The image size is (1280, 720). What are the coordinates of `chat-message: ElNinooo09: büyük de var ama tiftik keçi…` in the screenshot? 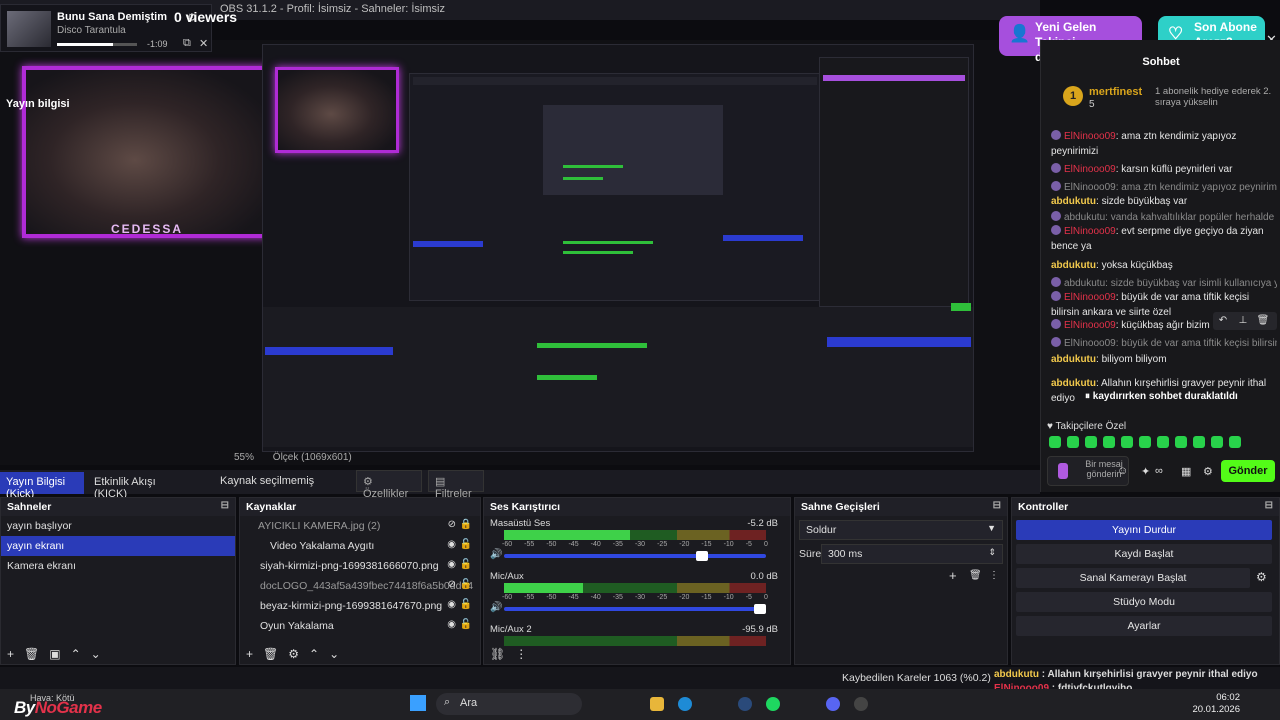 It's located at (1164, 343).